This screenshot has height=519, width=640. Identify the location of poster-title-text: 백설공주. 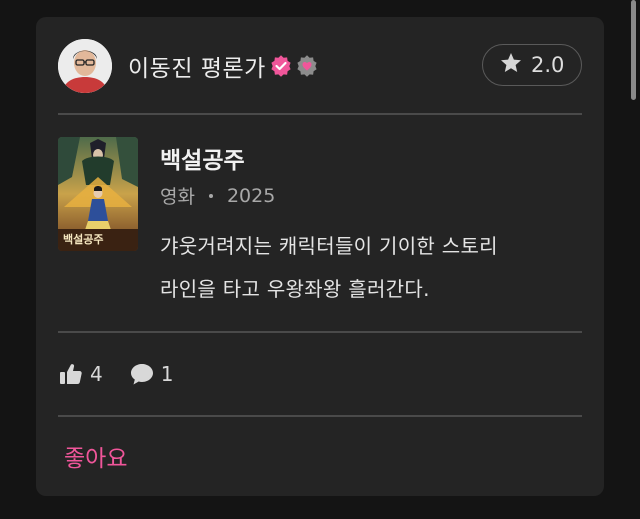
(83, 239).